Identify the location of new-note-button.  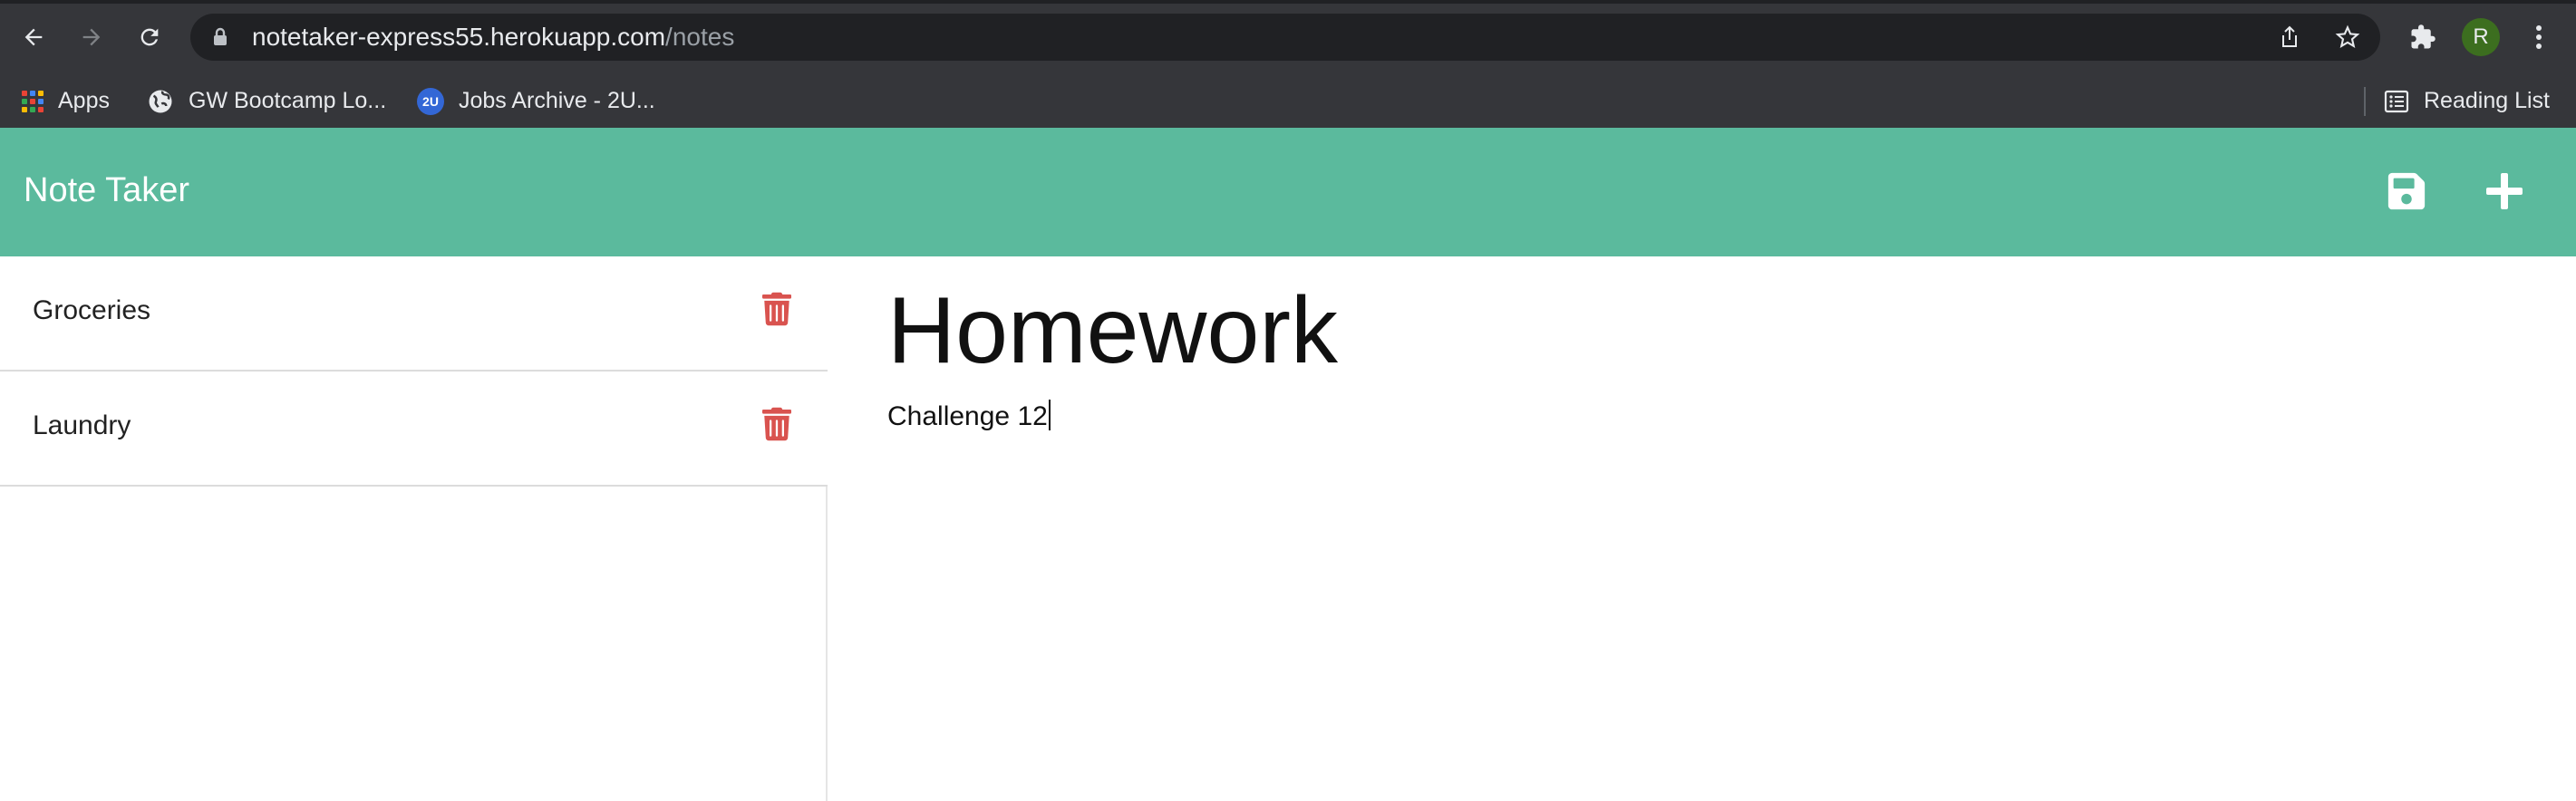
(2504, 191).